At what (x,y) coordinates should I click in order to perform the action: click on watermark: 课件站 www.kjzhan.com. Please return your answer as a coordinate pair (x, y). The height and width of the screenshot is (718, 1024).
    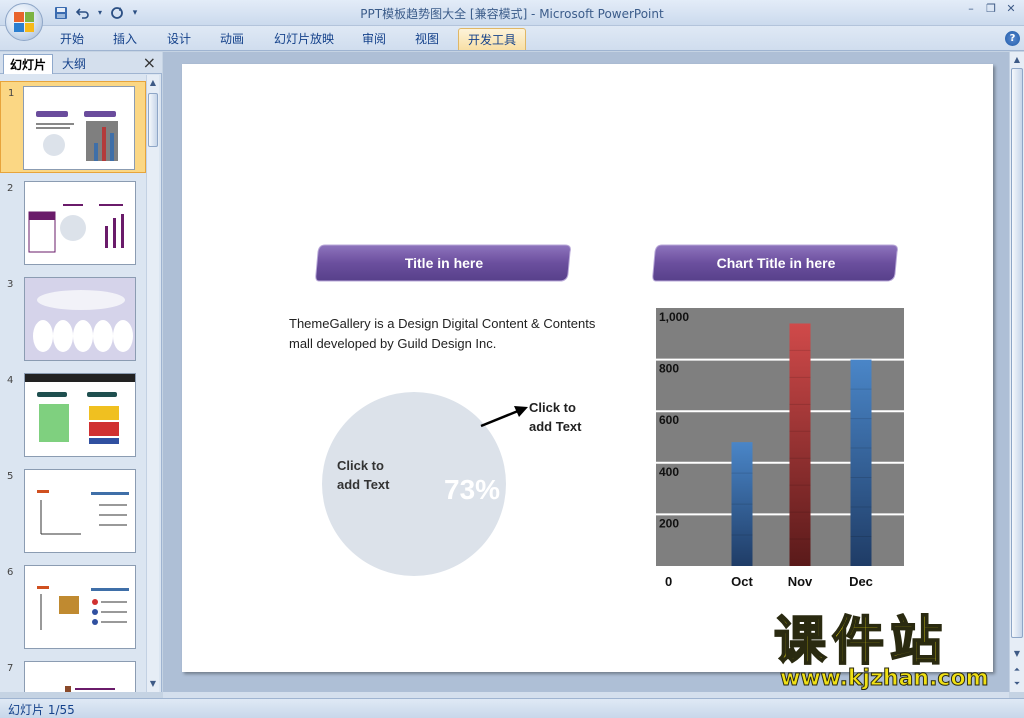
    Looking at the image, I should click on (889, 654).